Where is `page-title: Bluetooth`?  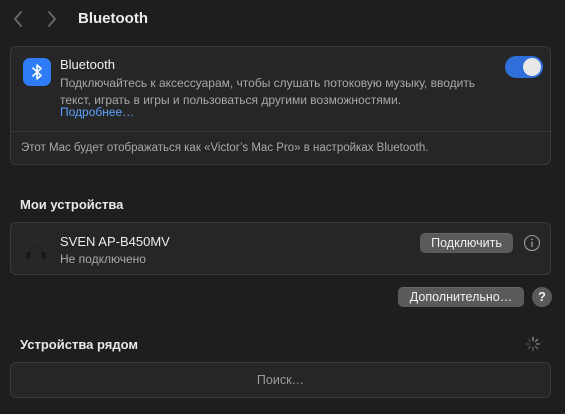 page-title: Bluetooth is located at coordinates (113, 18).